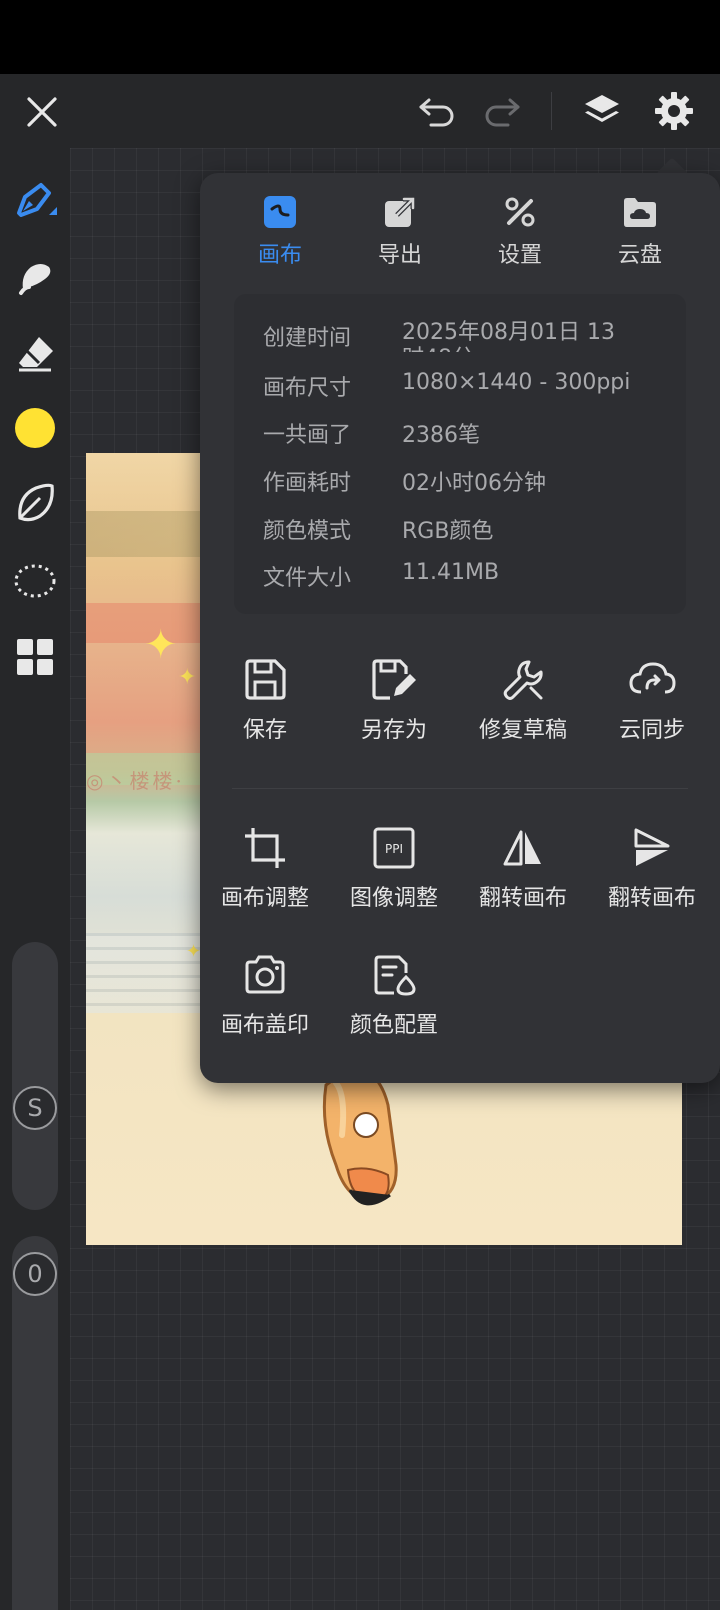  What do you see at coordinates (395, 975) in the screenshot?
I see `color-profile-icon` at bounding box center [395, 975].